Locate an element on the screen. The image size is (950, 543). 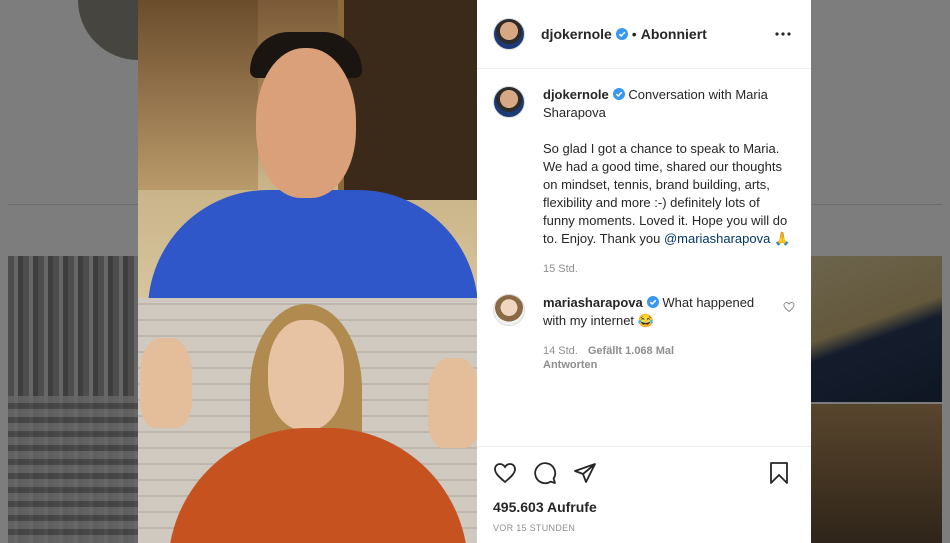
comment-meta: 14 Std. Gefällt 1.068 Mal Antworten is located at coordinates (653, 358).